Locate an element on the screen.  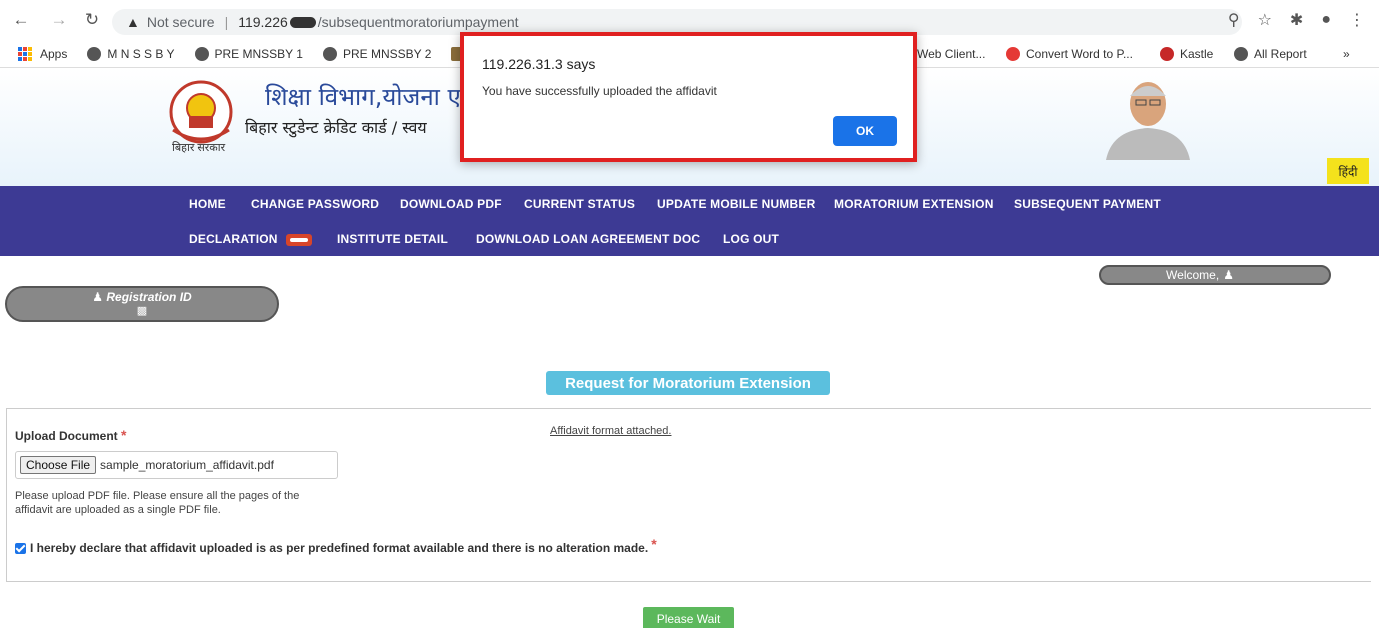
kastle-icon is located at coordinates (1167, 53).